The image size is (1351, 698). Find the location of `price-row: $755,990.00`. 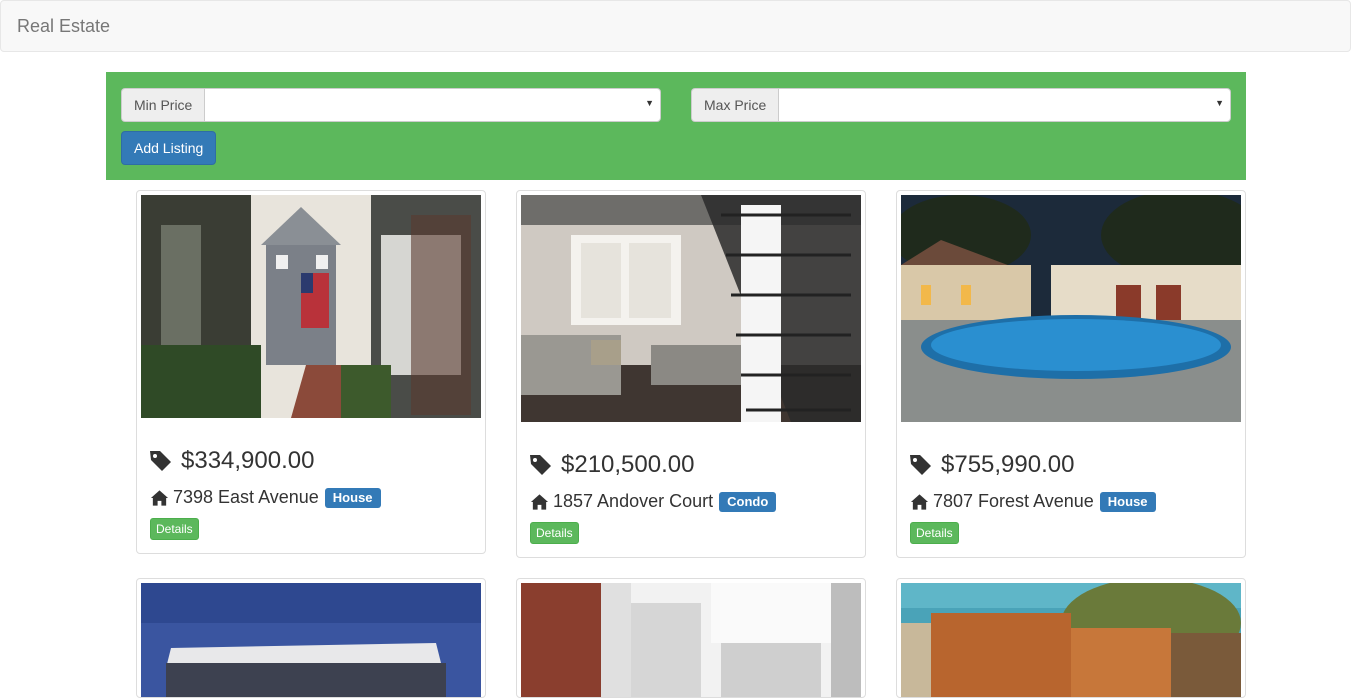

price-row: $755,990.00 is located at coordinates (991, 465).